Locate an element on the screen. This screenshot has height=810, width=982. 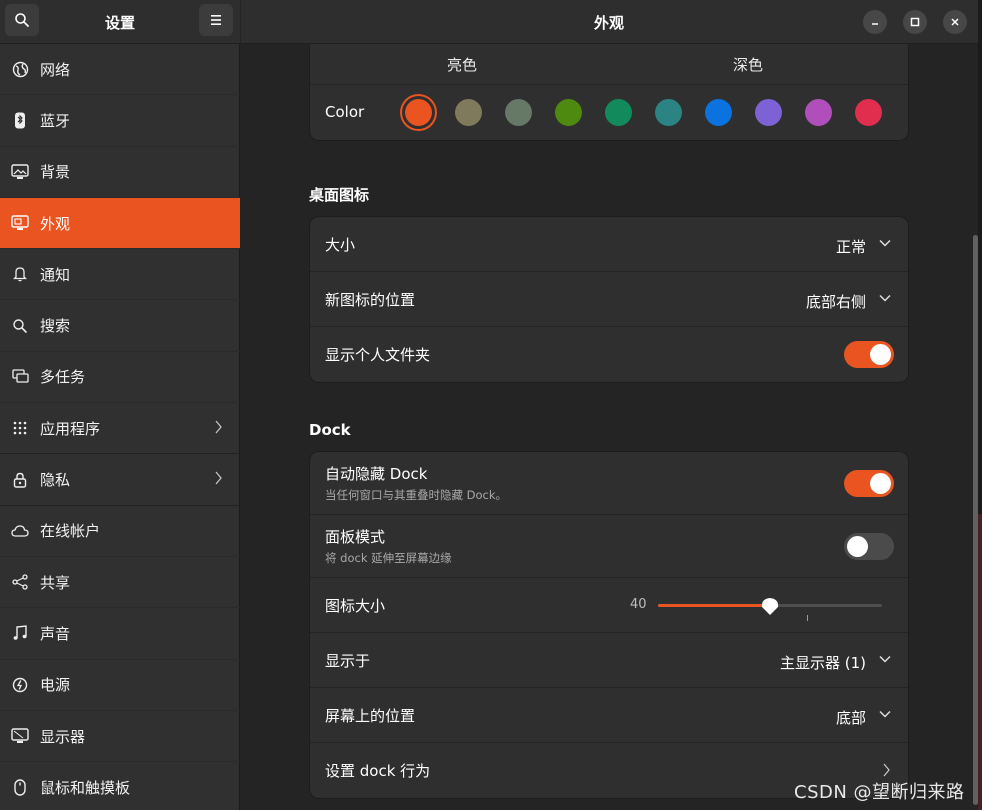
sidebar-item-appearance: 外观 is located at coordinates (120, 223).